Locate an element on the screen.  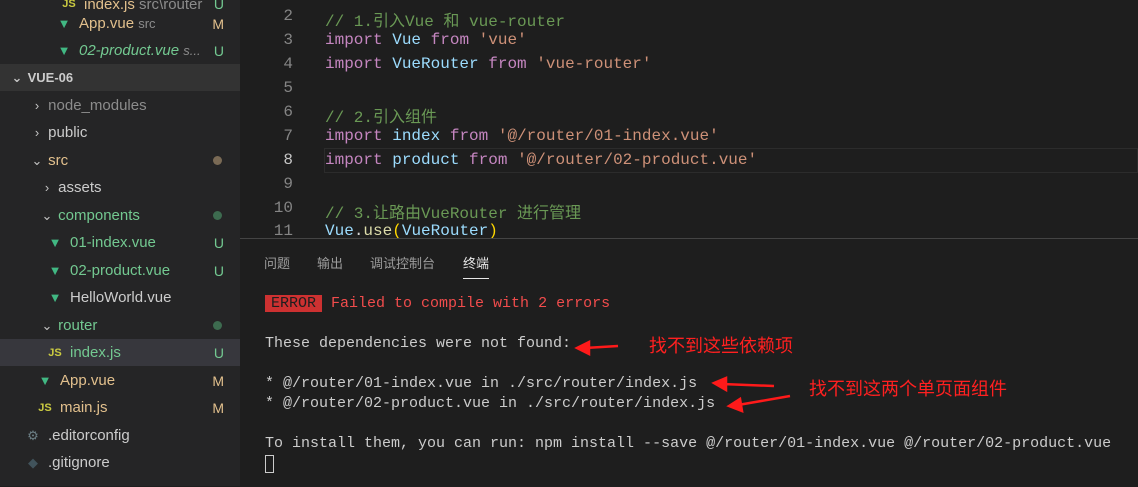
code-line: // 2.引入组件 is located at coordinates (381, 118).